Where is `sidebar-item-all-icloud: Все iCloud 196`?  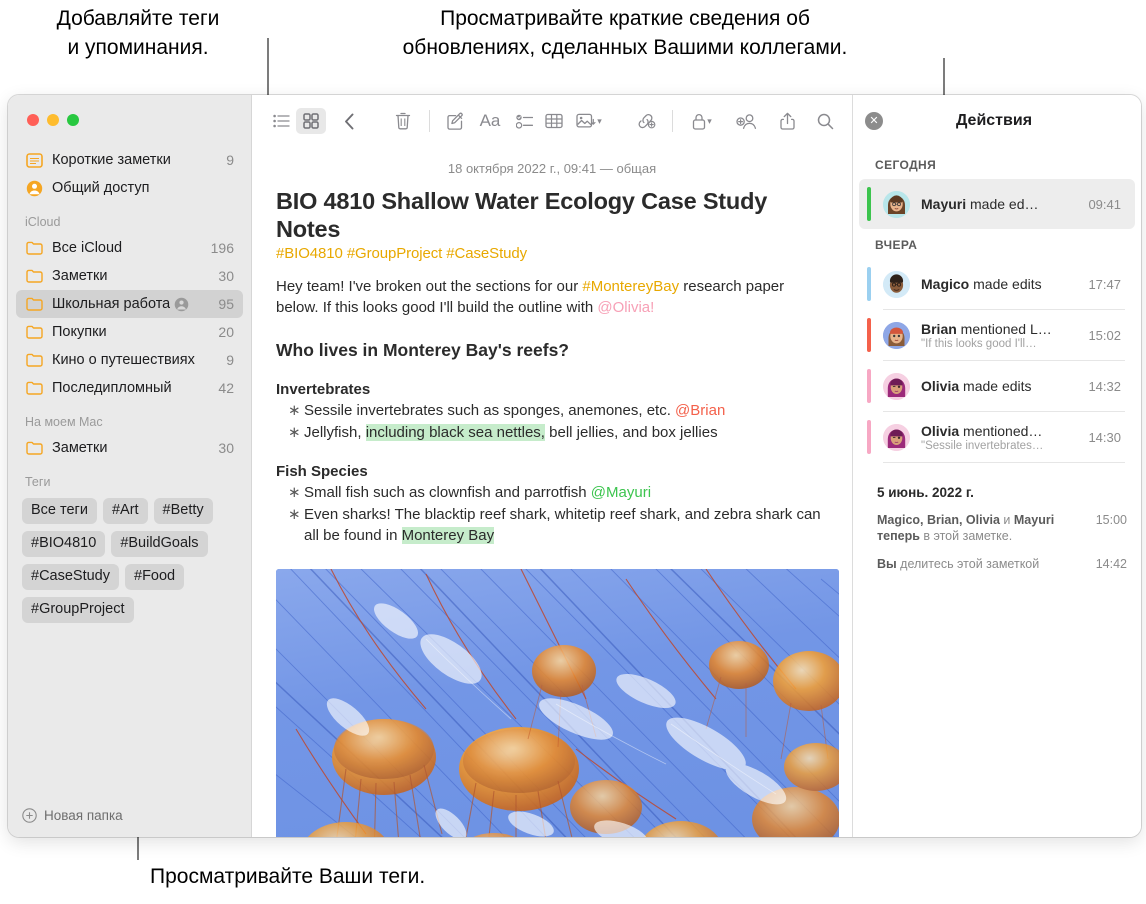
sidebar-item-all-icloud: Все iCloud 196 is located at coordinates (129, 248).